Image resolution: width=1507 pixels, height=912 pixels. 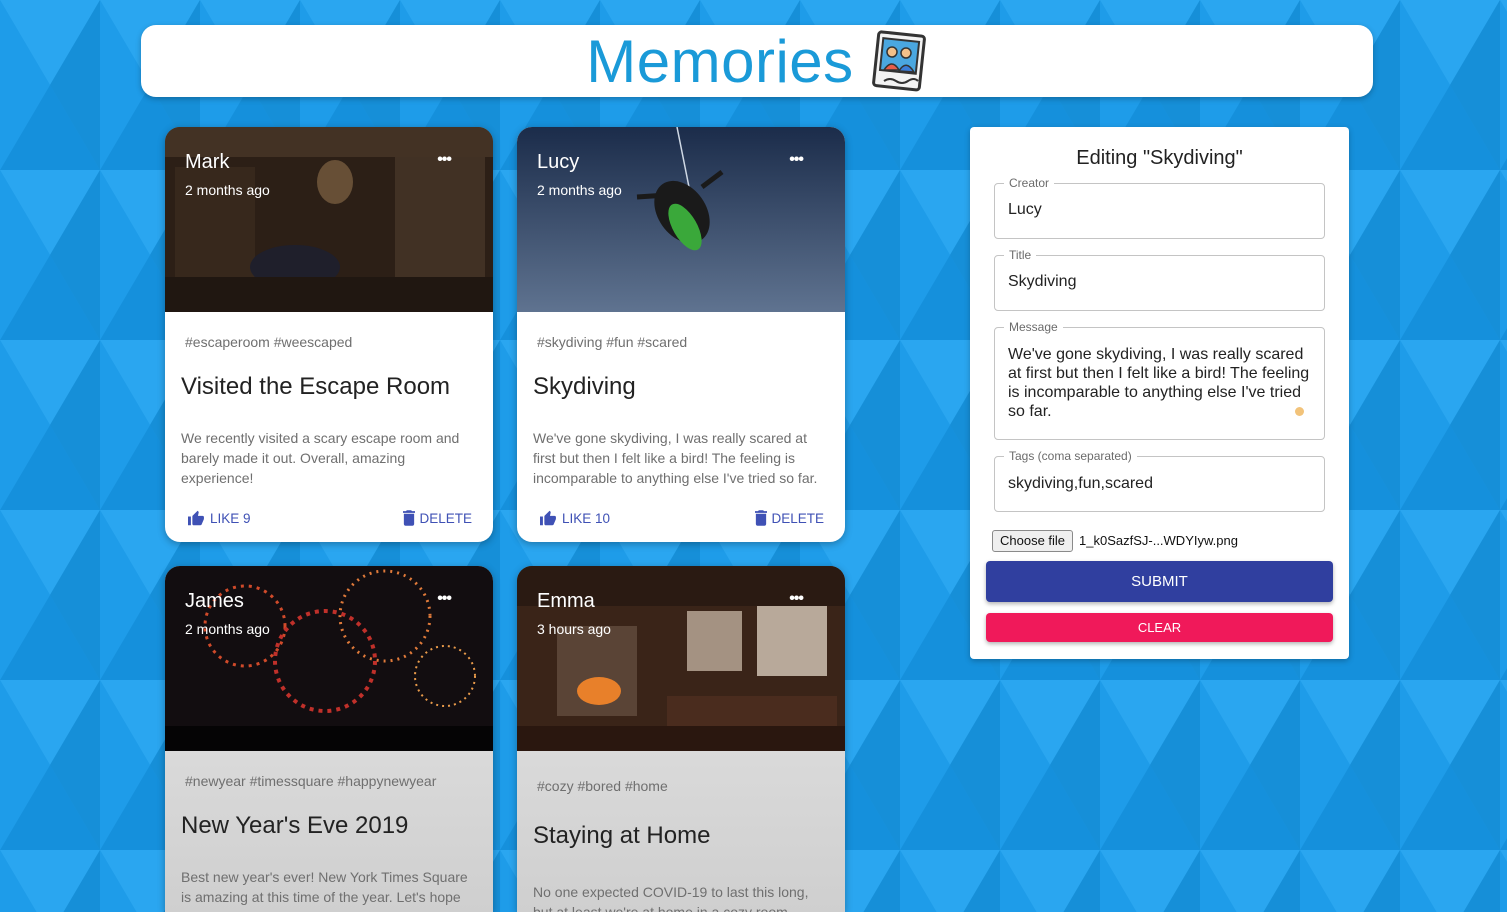 I want to click on post-title: Visited the Escape Room, so click(x=316, y=386).